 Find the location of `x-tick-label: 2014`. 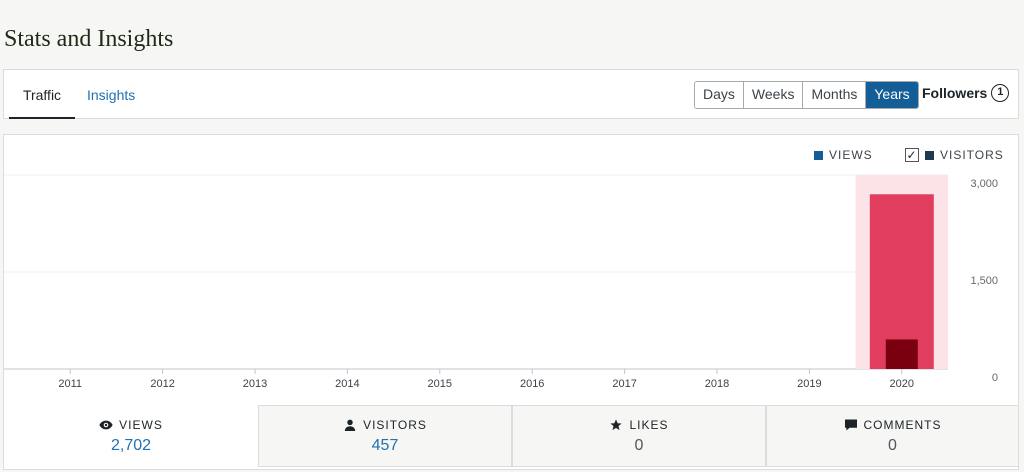

x-tick-label: 2014 is located at coordinates (347, 384).